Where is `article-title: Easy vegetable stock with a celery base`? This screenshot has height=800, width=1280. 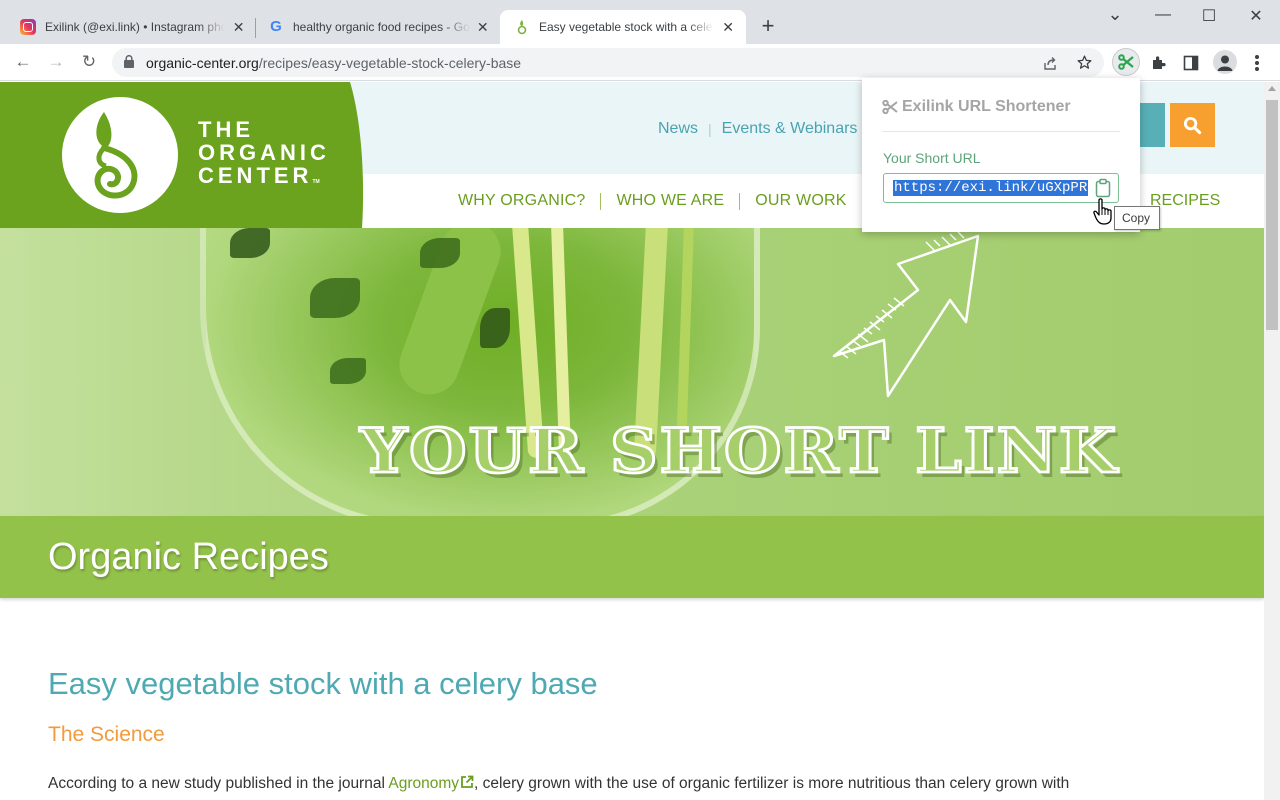 article-title: Easy vegetable stock with a celery base is located at coordinates (323, 683).